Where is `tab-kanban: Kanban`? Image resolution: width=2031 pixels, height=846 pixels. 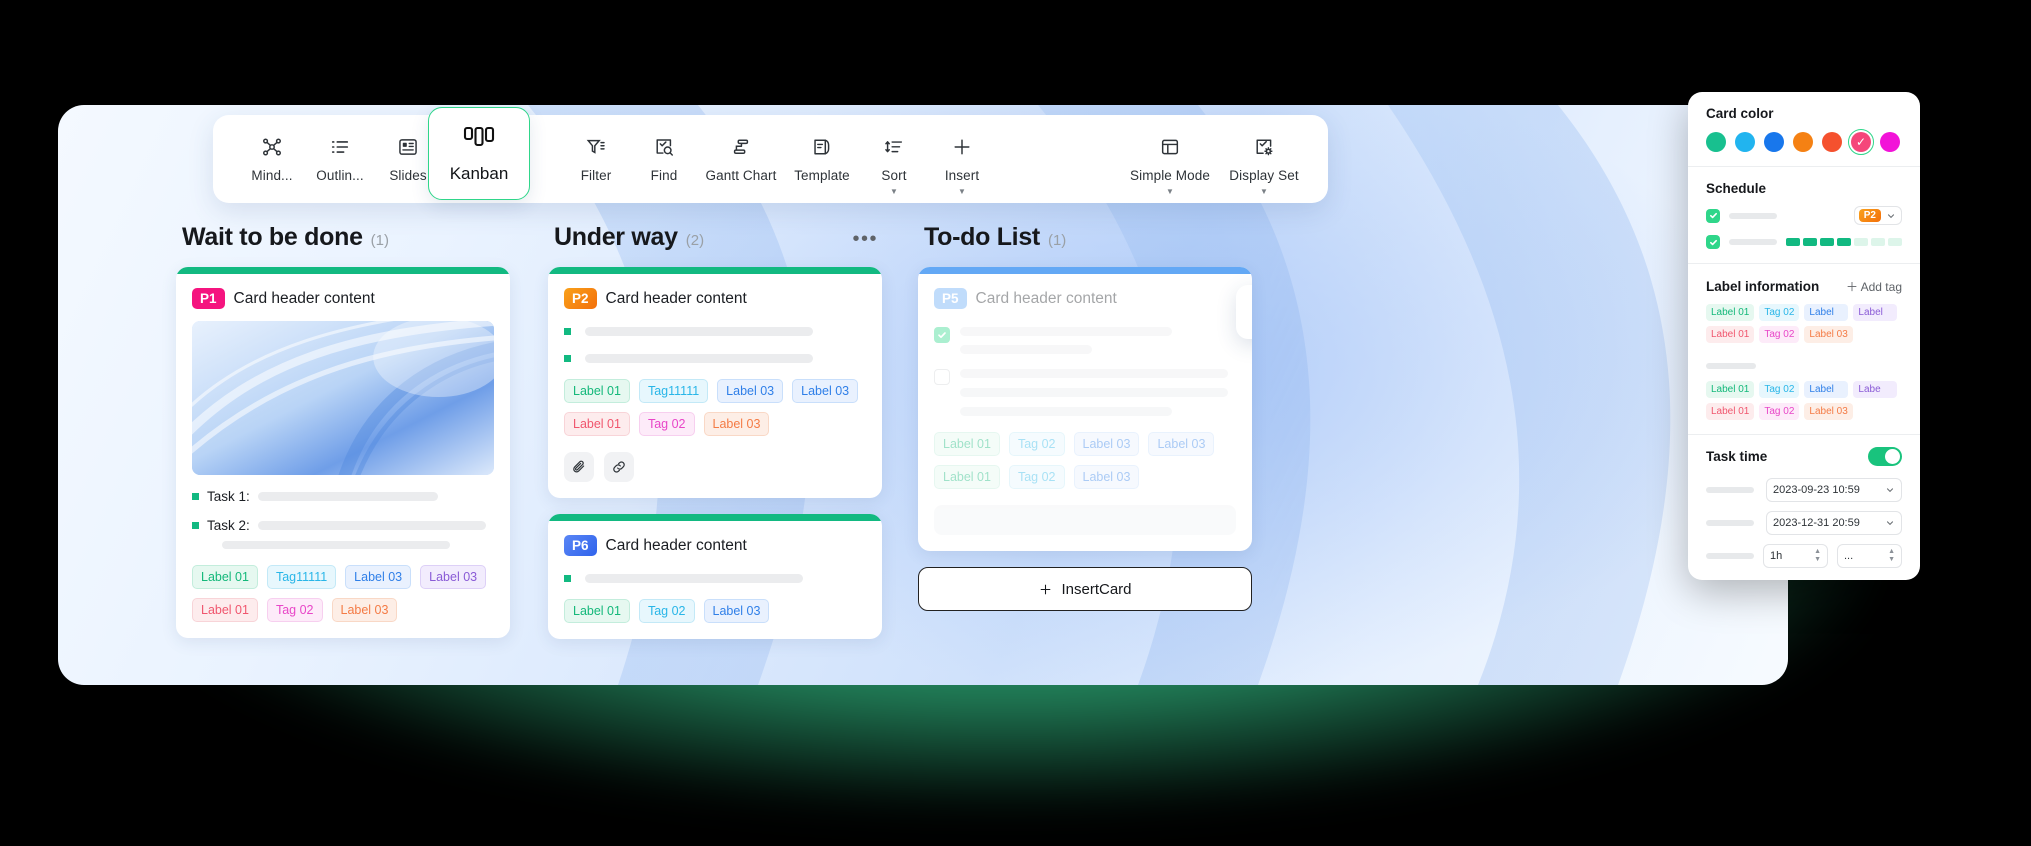 tab-kanban: Kanban is located at coordinates (479, 153).